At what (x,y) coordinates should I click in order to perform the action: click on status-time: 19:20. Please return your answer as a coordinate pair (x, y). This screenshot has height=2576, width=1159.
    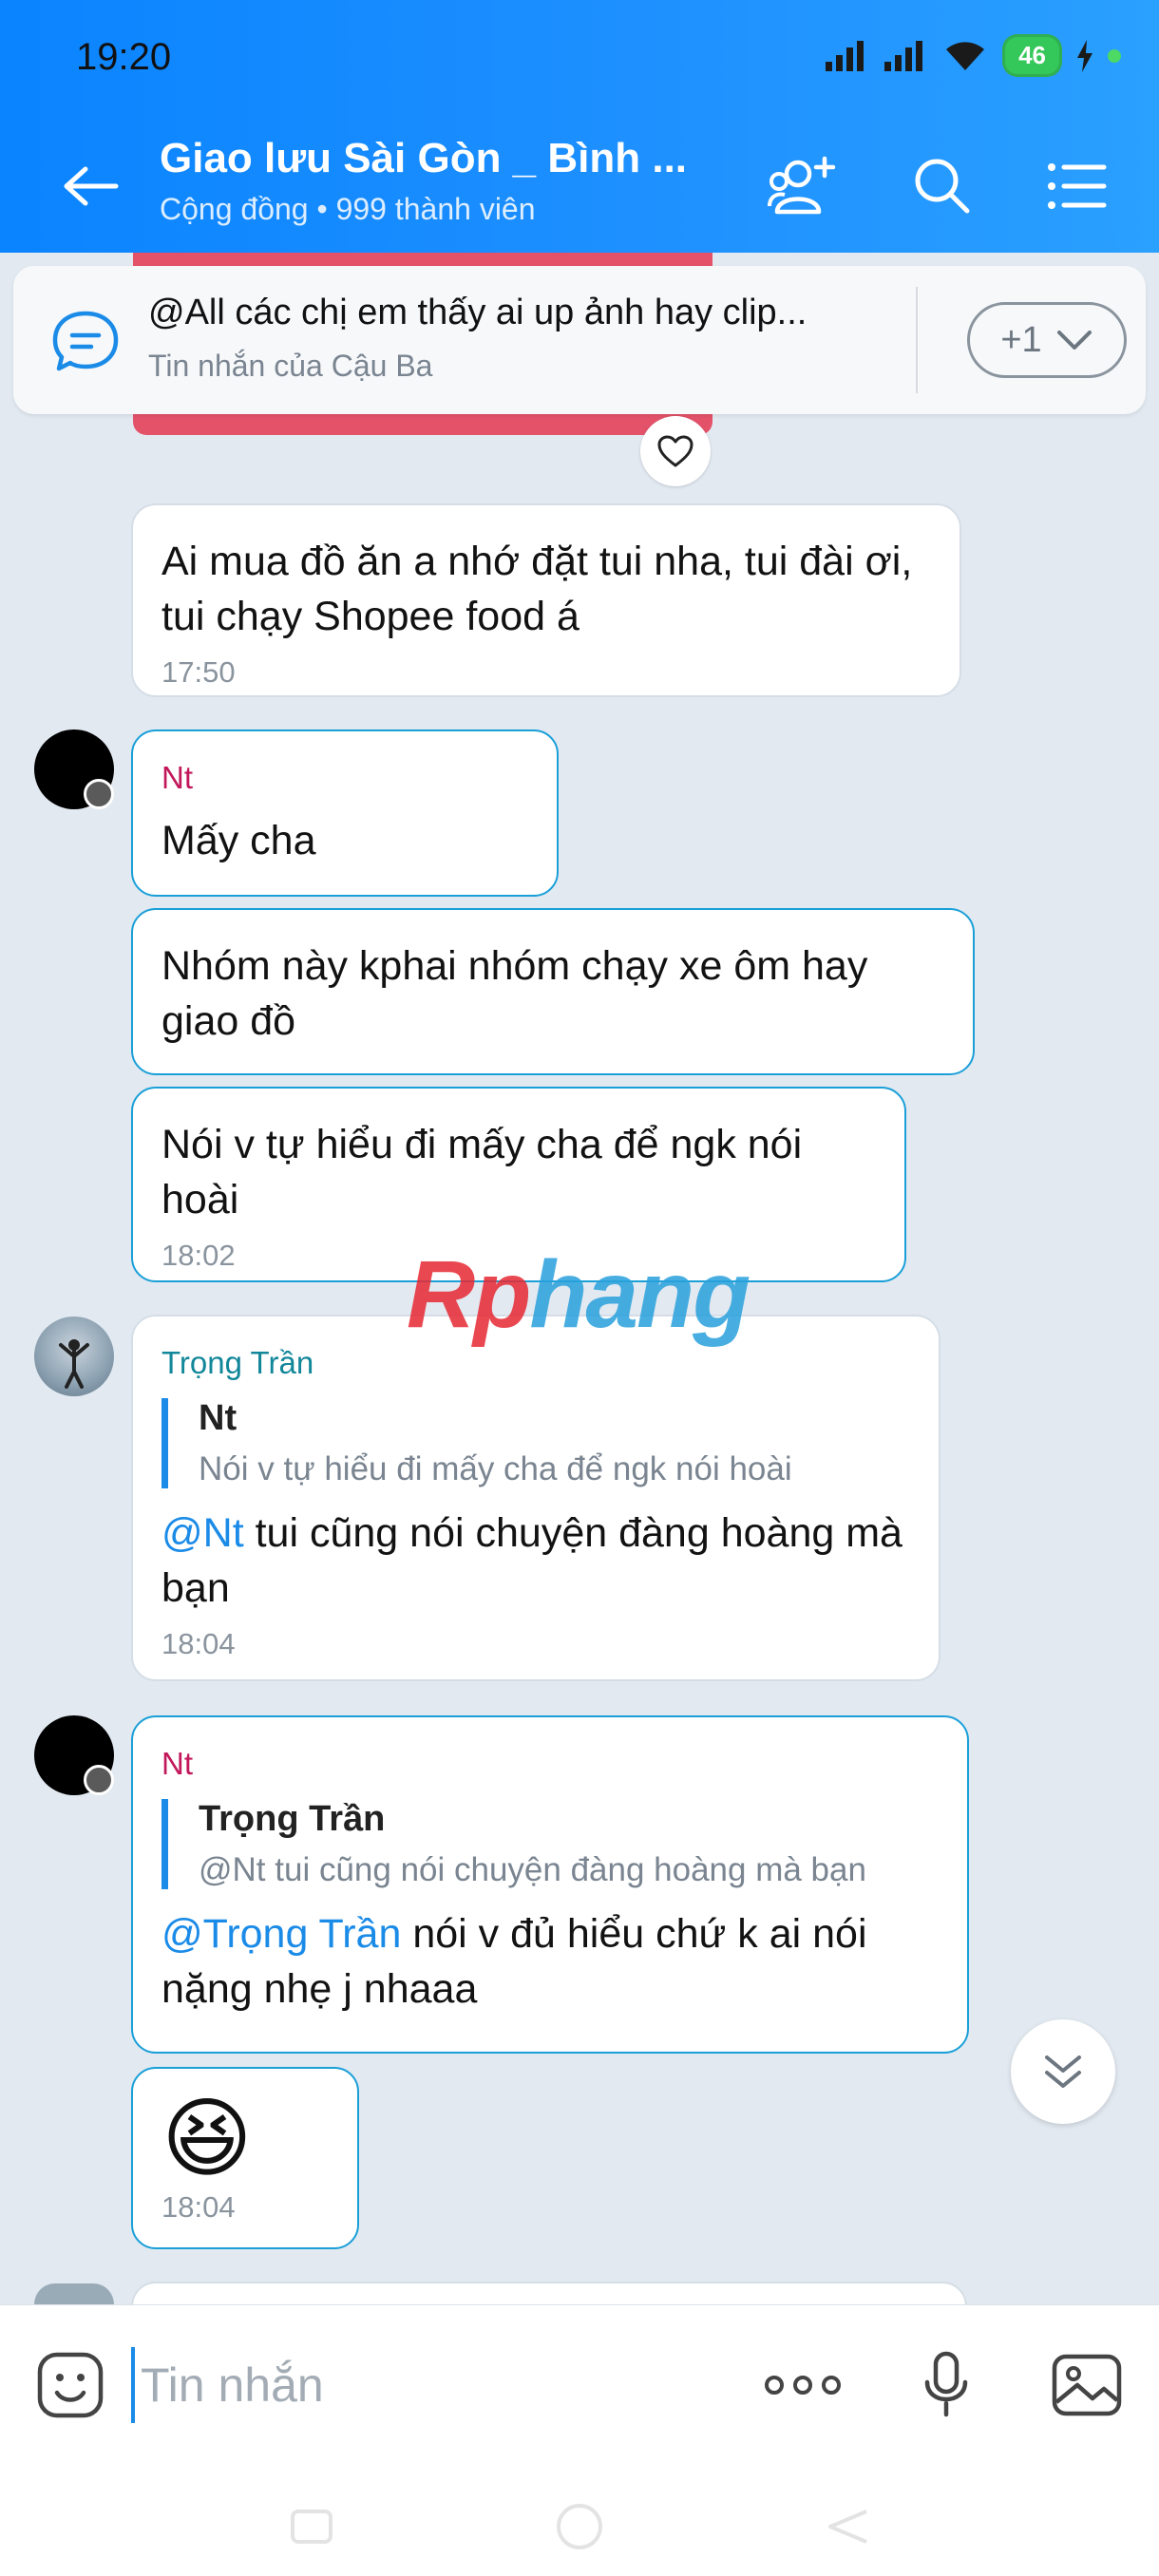
    Looking at the image, I should click on (124, 57).